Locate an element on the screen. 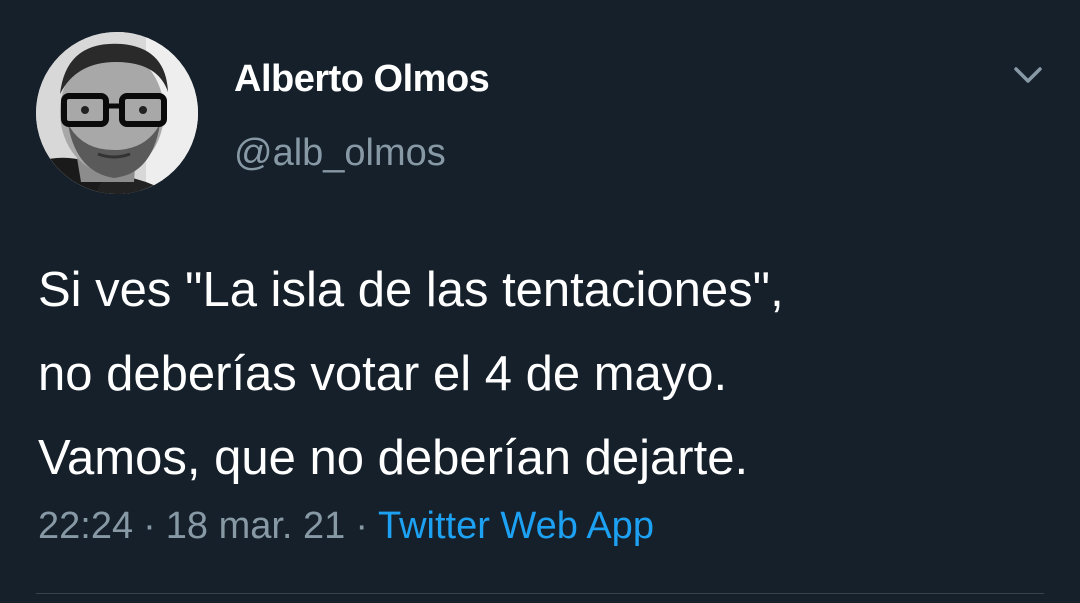 The image size is (1080, 603). divider is located at coordinates (540, 593).